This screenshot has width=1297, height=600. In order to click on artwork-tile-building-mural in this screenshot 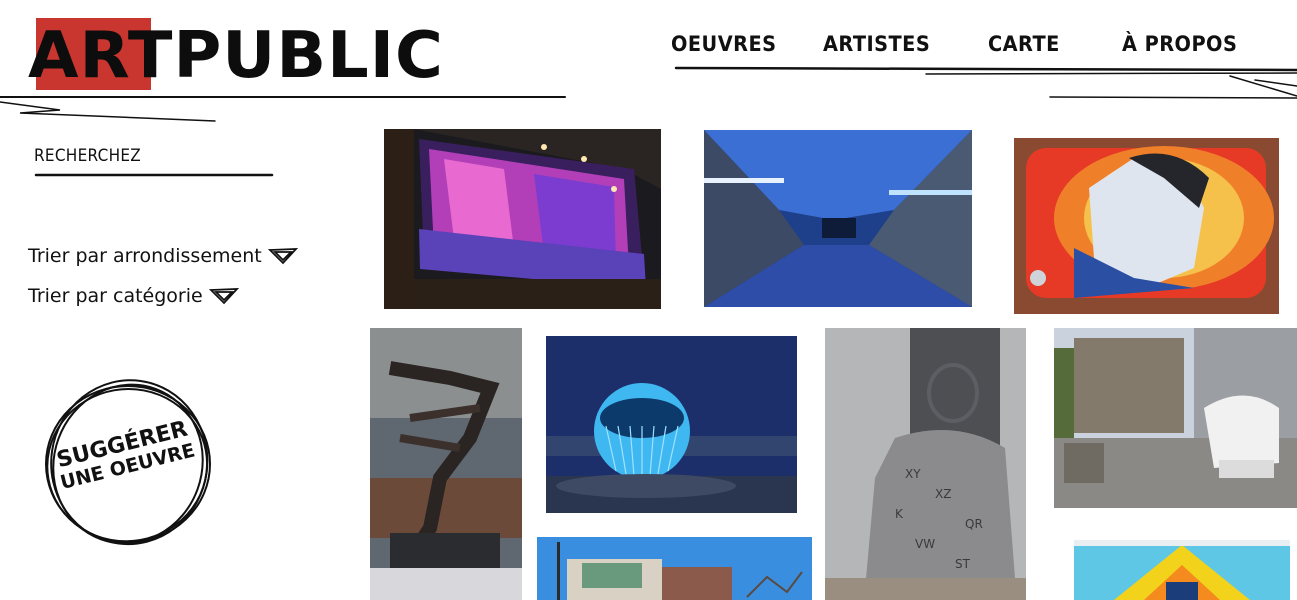, I will do `click(674, 568)`.